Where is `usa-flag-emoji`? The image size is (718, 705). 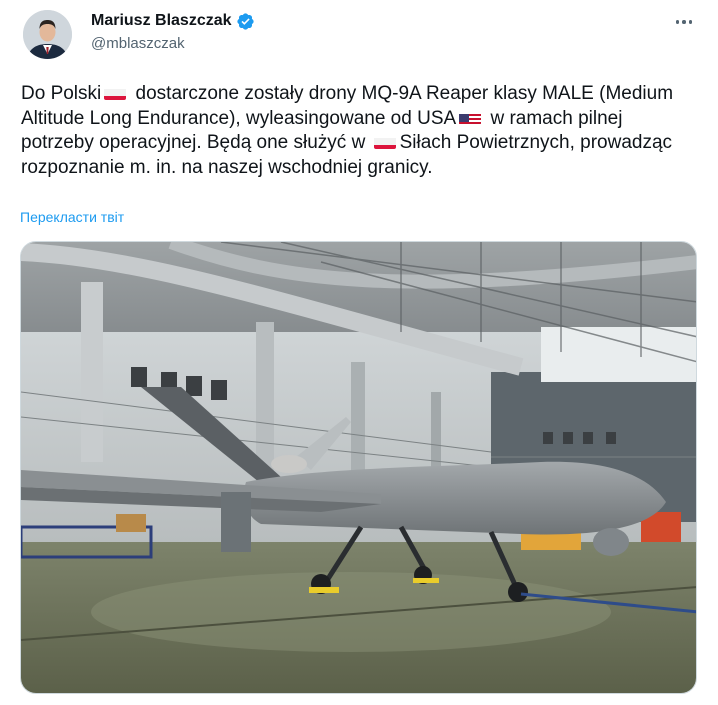 usa-flag-emoji is located at coordinates (470, 118).